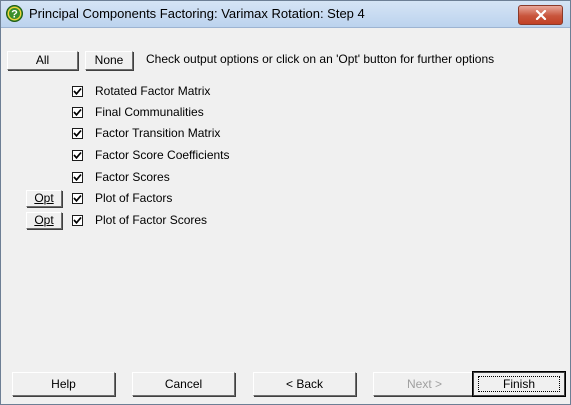 Image resolution: width=571 pixels, height=405 pixels. I want to click on rotated-factor-matrix-checkbox, so click(77, 91).